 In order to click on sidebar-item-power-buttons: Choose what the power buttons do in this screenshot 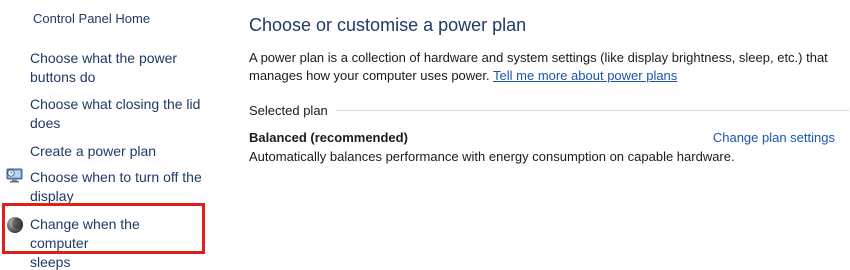, I will do `click(120, 68)`.